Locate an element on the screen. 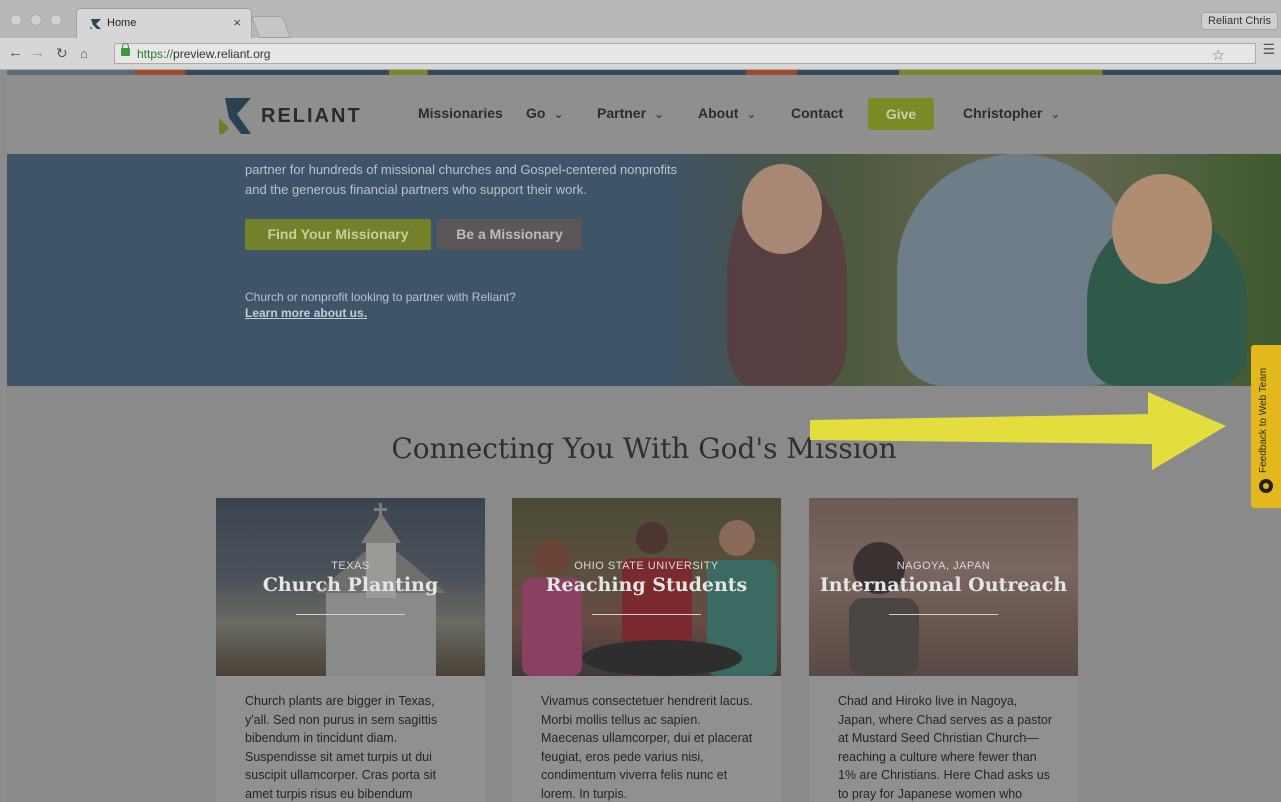 The image size is (1281, 802). tab-title: Home is located at coordinates (122, 23).